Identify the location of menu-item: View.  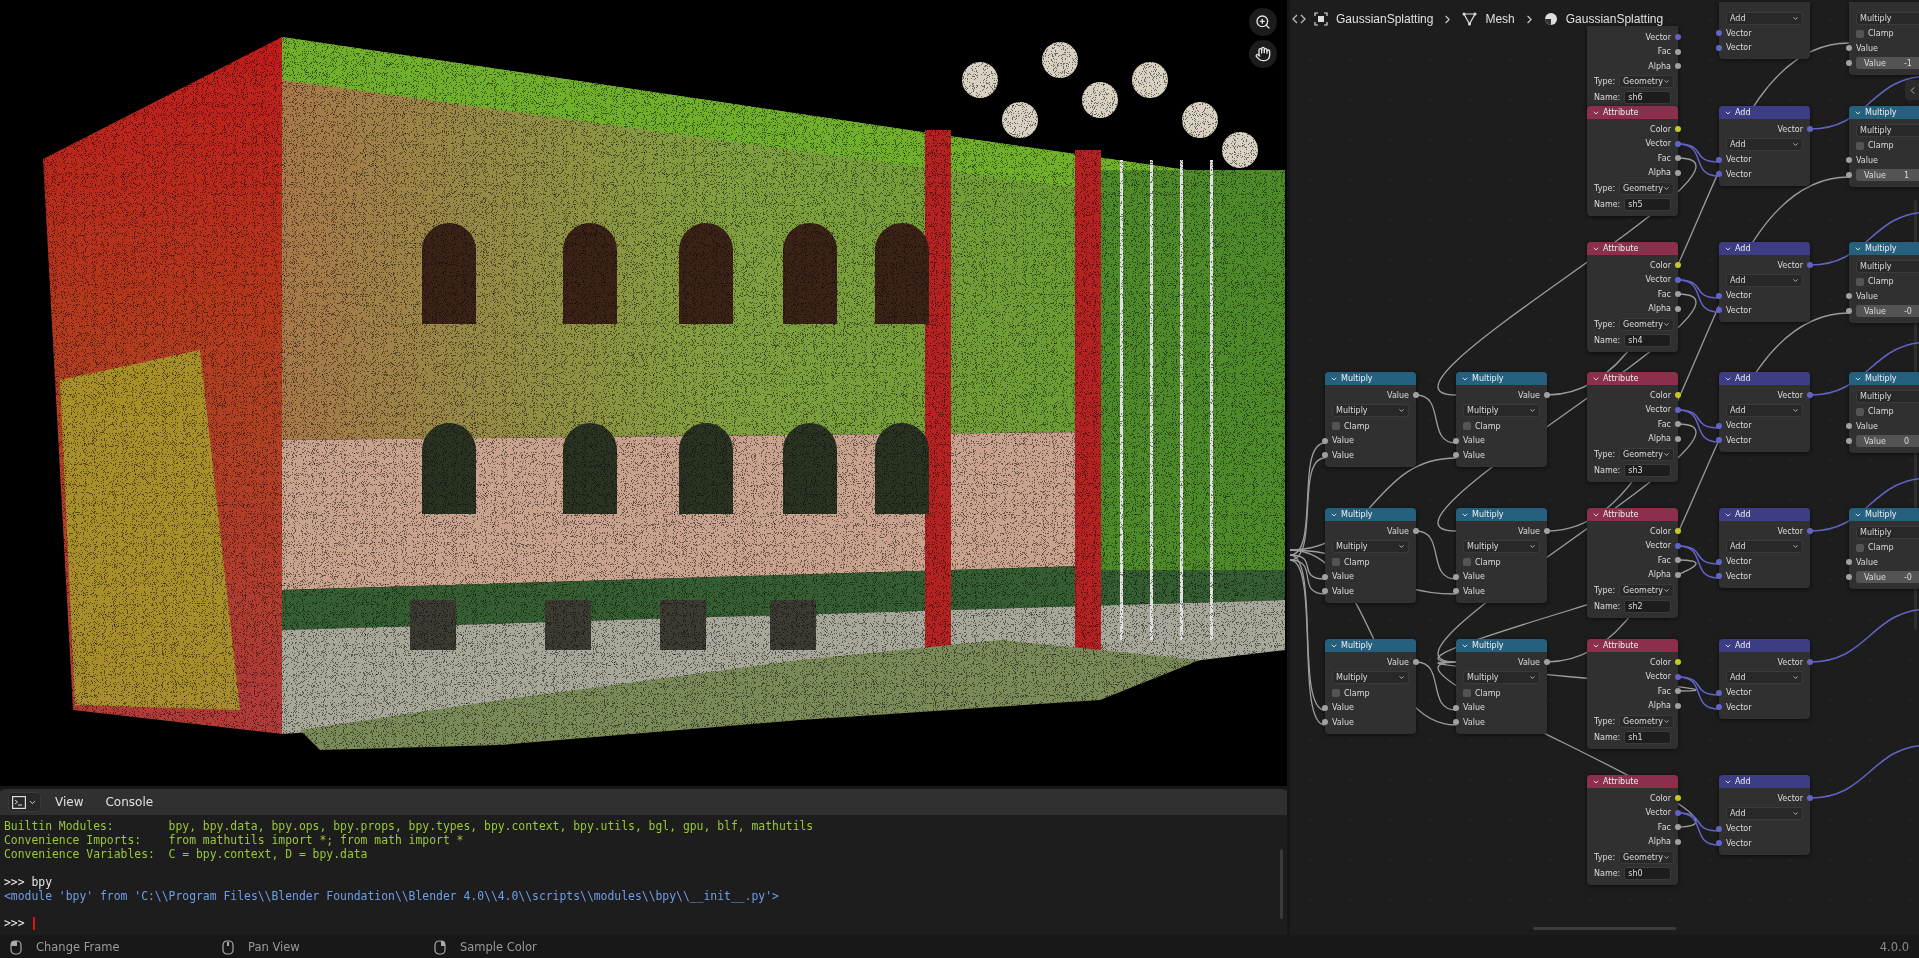
(69, 802).